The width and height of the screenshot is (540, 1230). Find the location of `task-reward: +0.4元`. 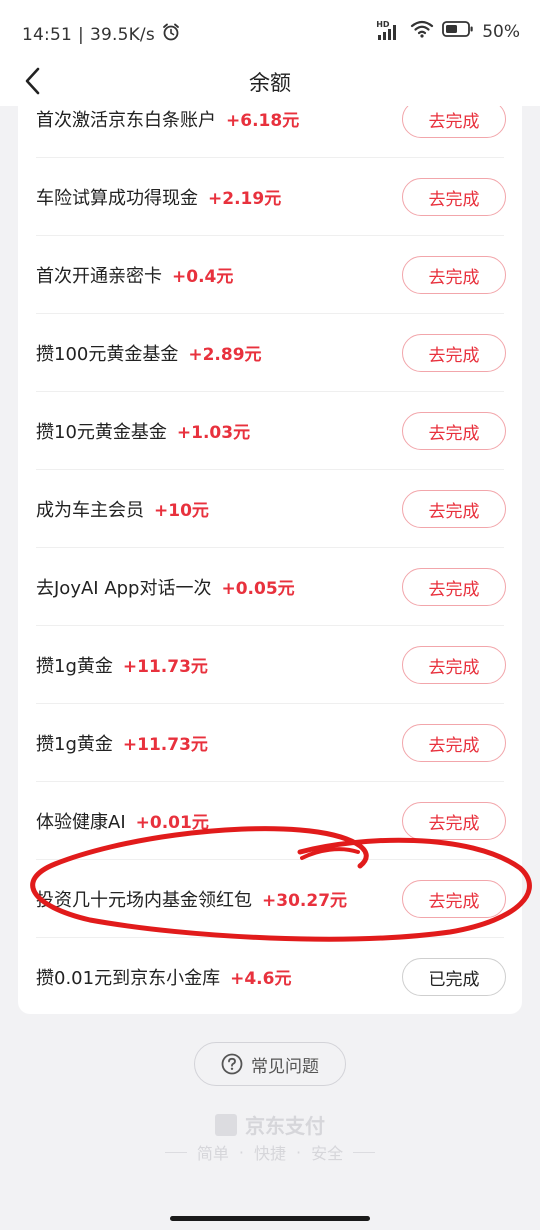

task-reward: +0.4元 is located at coordinates (203, 277).